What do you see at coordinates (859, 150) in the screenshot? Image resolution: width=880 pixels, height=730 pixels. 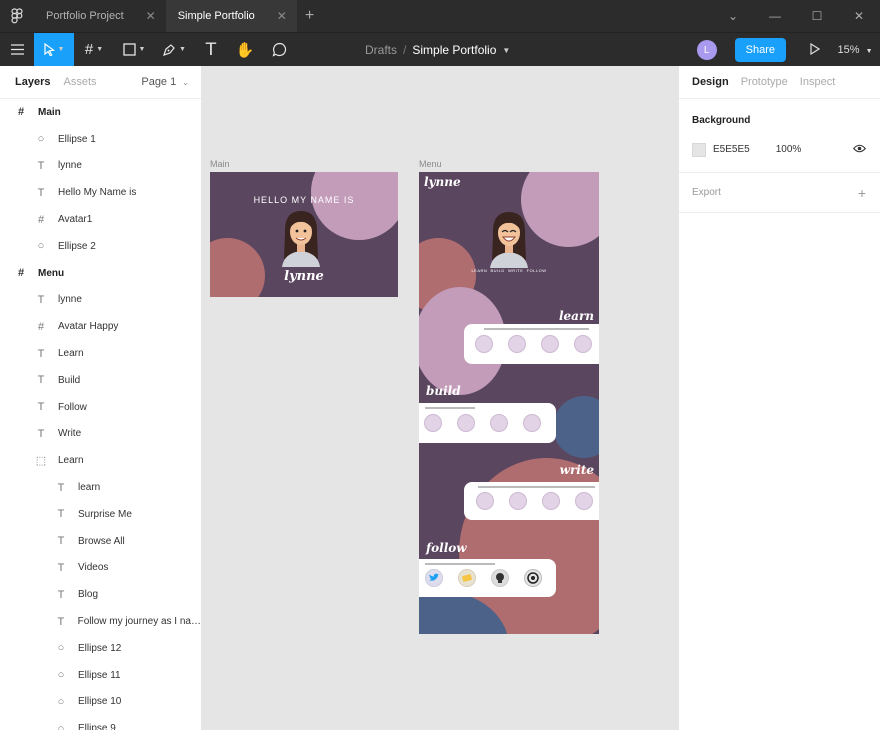 I see `eye-visibility-icon` at bounding box center [859, 150].